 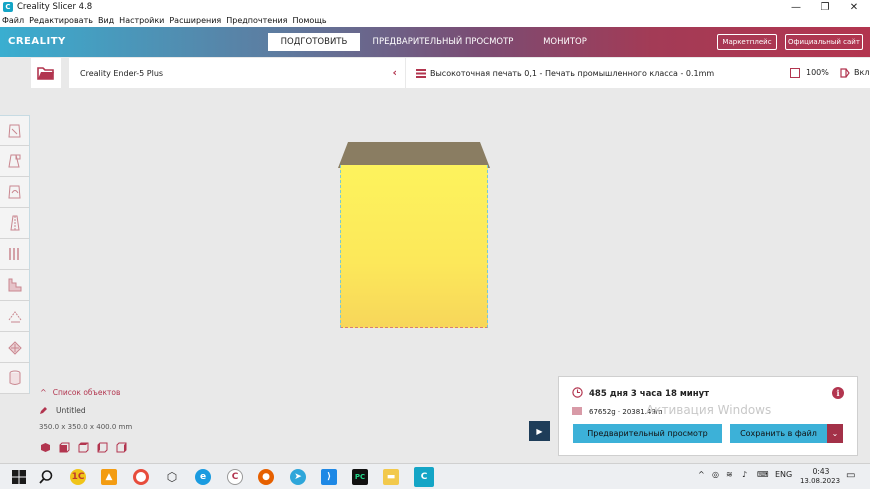 What do you see at coordinates (55, 7) in the screenshot?
I see `window-title: Creality Slicer 4.8` at bounding box center [55, 7].